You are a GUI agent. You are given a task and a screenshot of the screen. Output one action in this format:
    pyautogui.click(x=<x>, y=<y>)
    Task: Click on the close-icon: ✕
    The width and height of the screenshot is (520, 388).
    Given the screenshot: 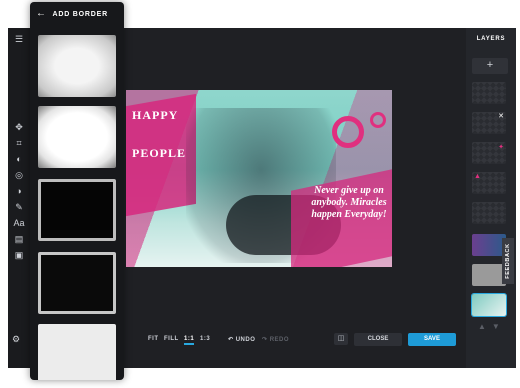 What is the action you would take?
    pyautogui.click(x=501, y=116)
    